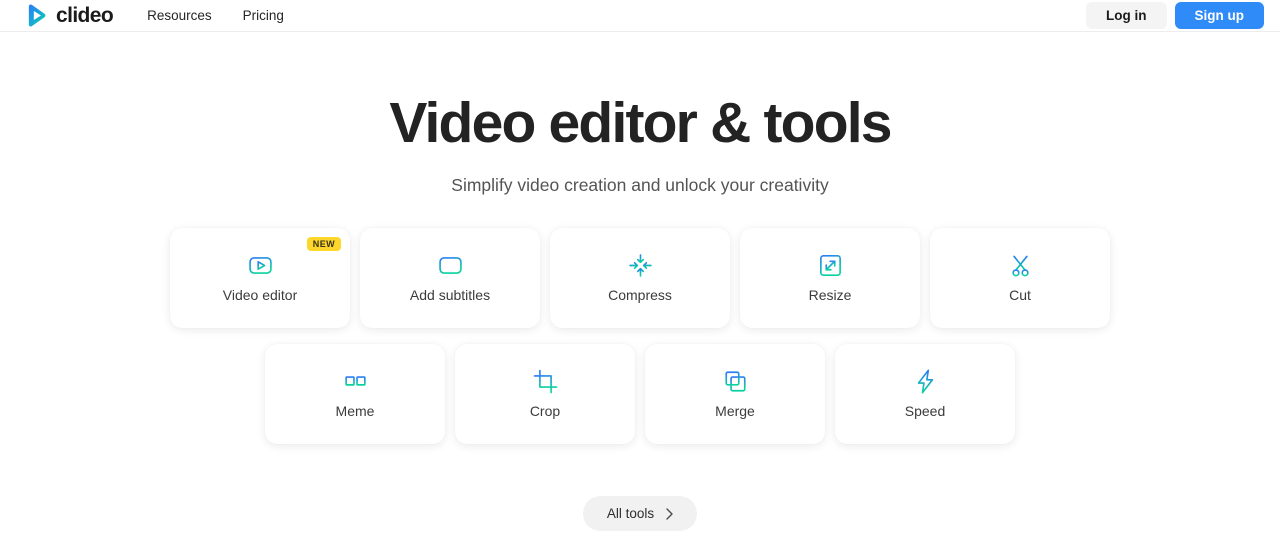 This screenshot has height=560, width=1280. I want to click on tool-label: Meme, so click(355, 411).